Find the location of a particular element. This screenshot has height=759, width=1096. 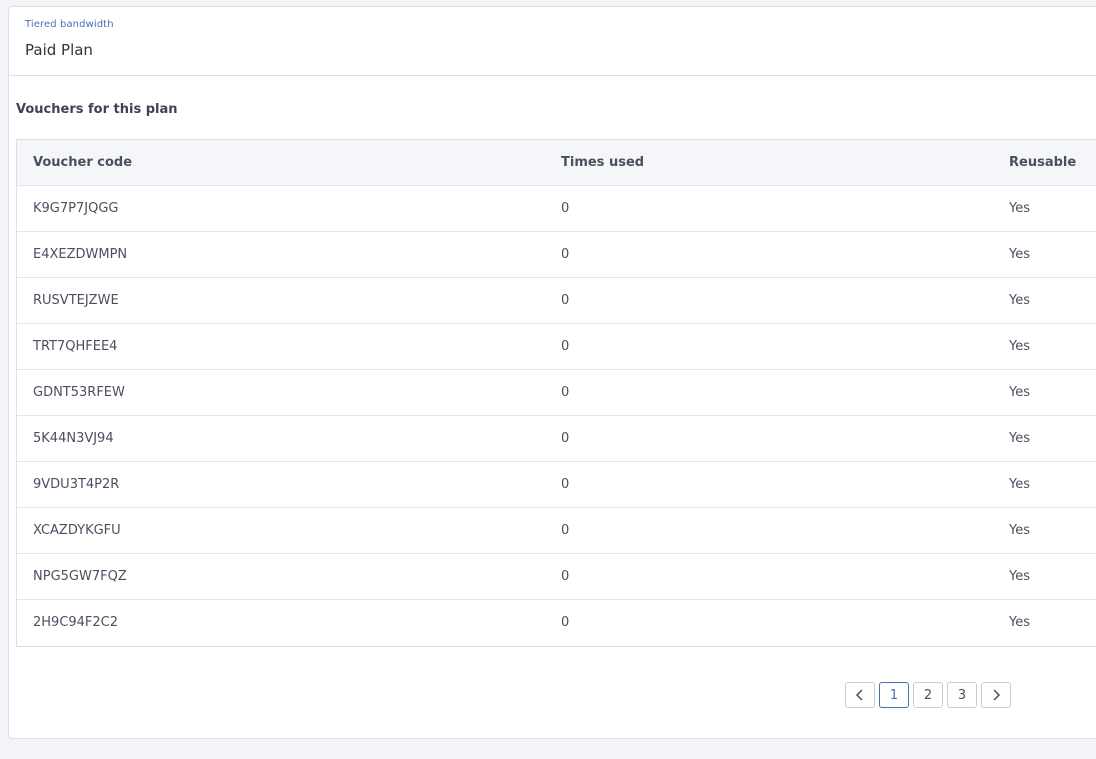

plan-title: Paid Plan is located at coordinates (59, 50).